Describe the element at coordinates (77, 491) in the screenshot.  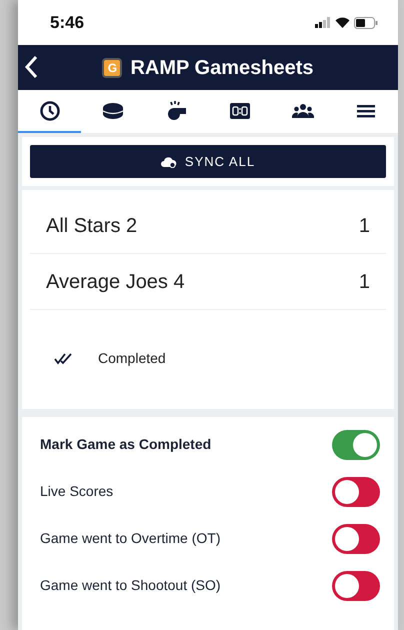
I see `toggle-label: Live Scores` at that location.